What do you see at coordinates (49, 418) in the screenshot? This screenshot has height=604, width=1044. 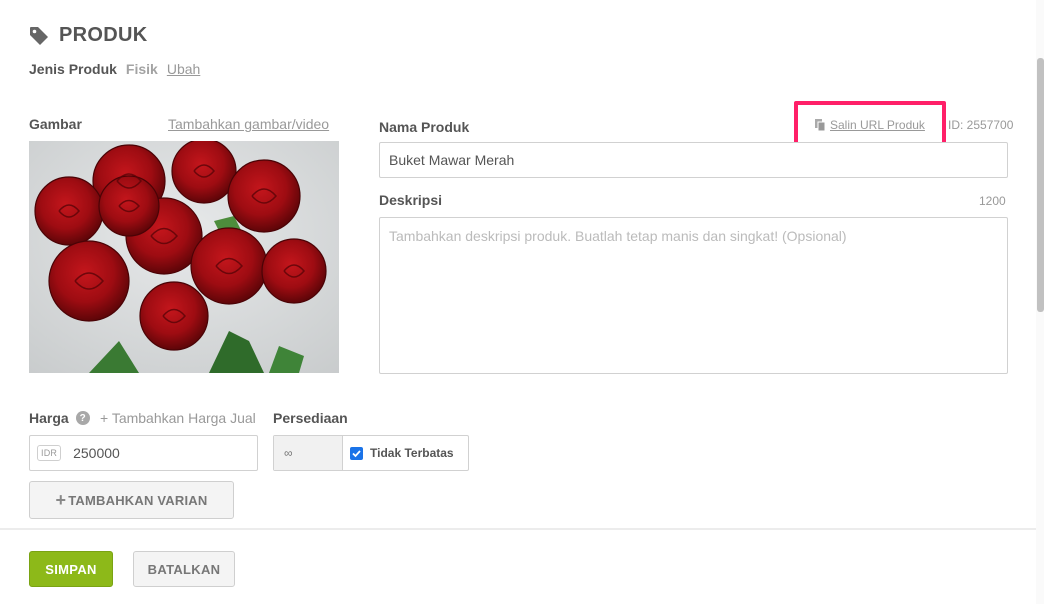 I see `price-label-text: Harga` at bounding box center [49, 418].